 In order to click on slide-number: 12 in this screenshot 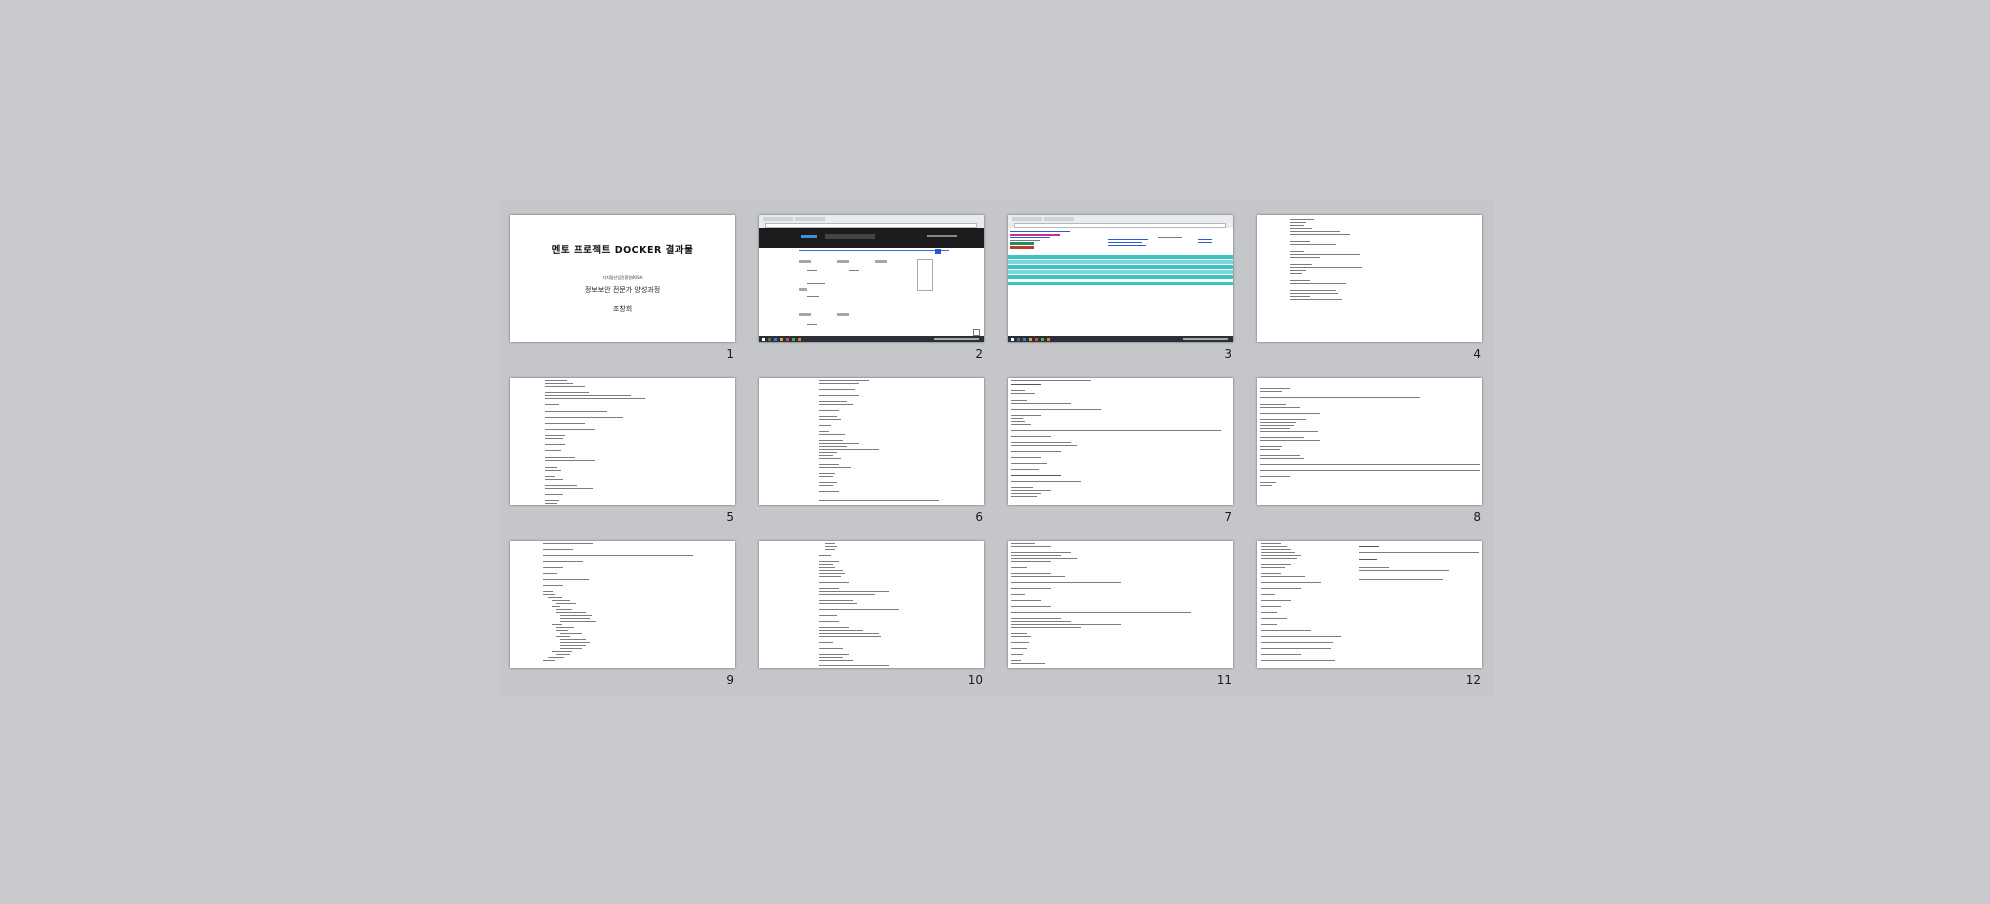, I will do `click(1473, 680)`.